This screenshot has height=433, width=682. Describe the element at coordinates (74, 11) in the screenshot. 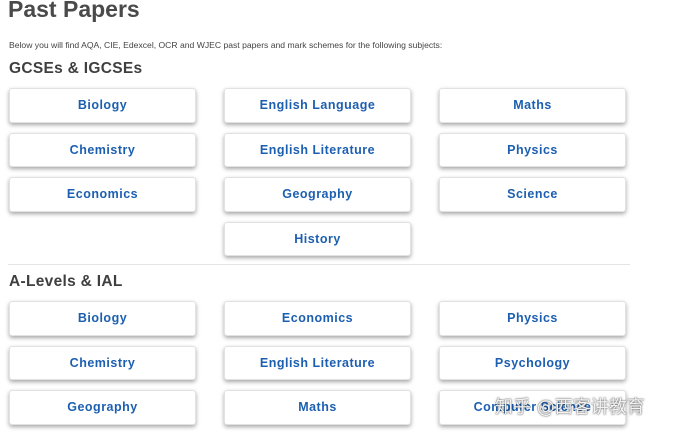

I see `page-title: Past Papers` at that location.